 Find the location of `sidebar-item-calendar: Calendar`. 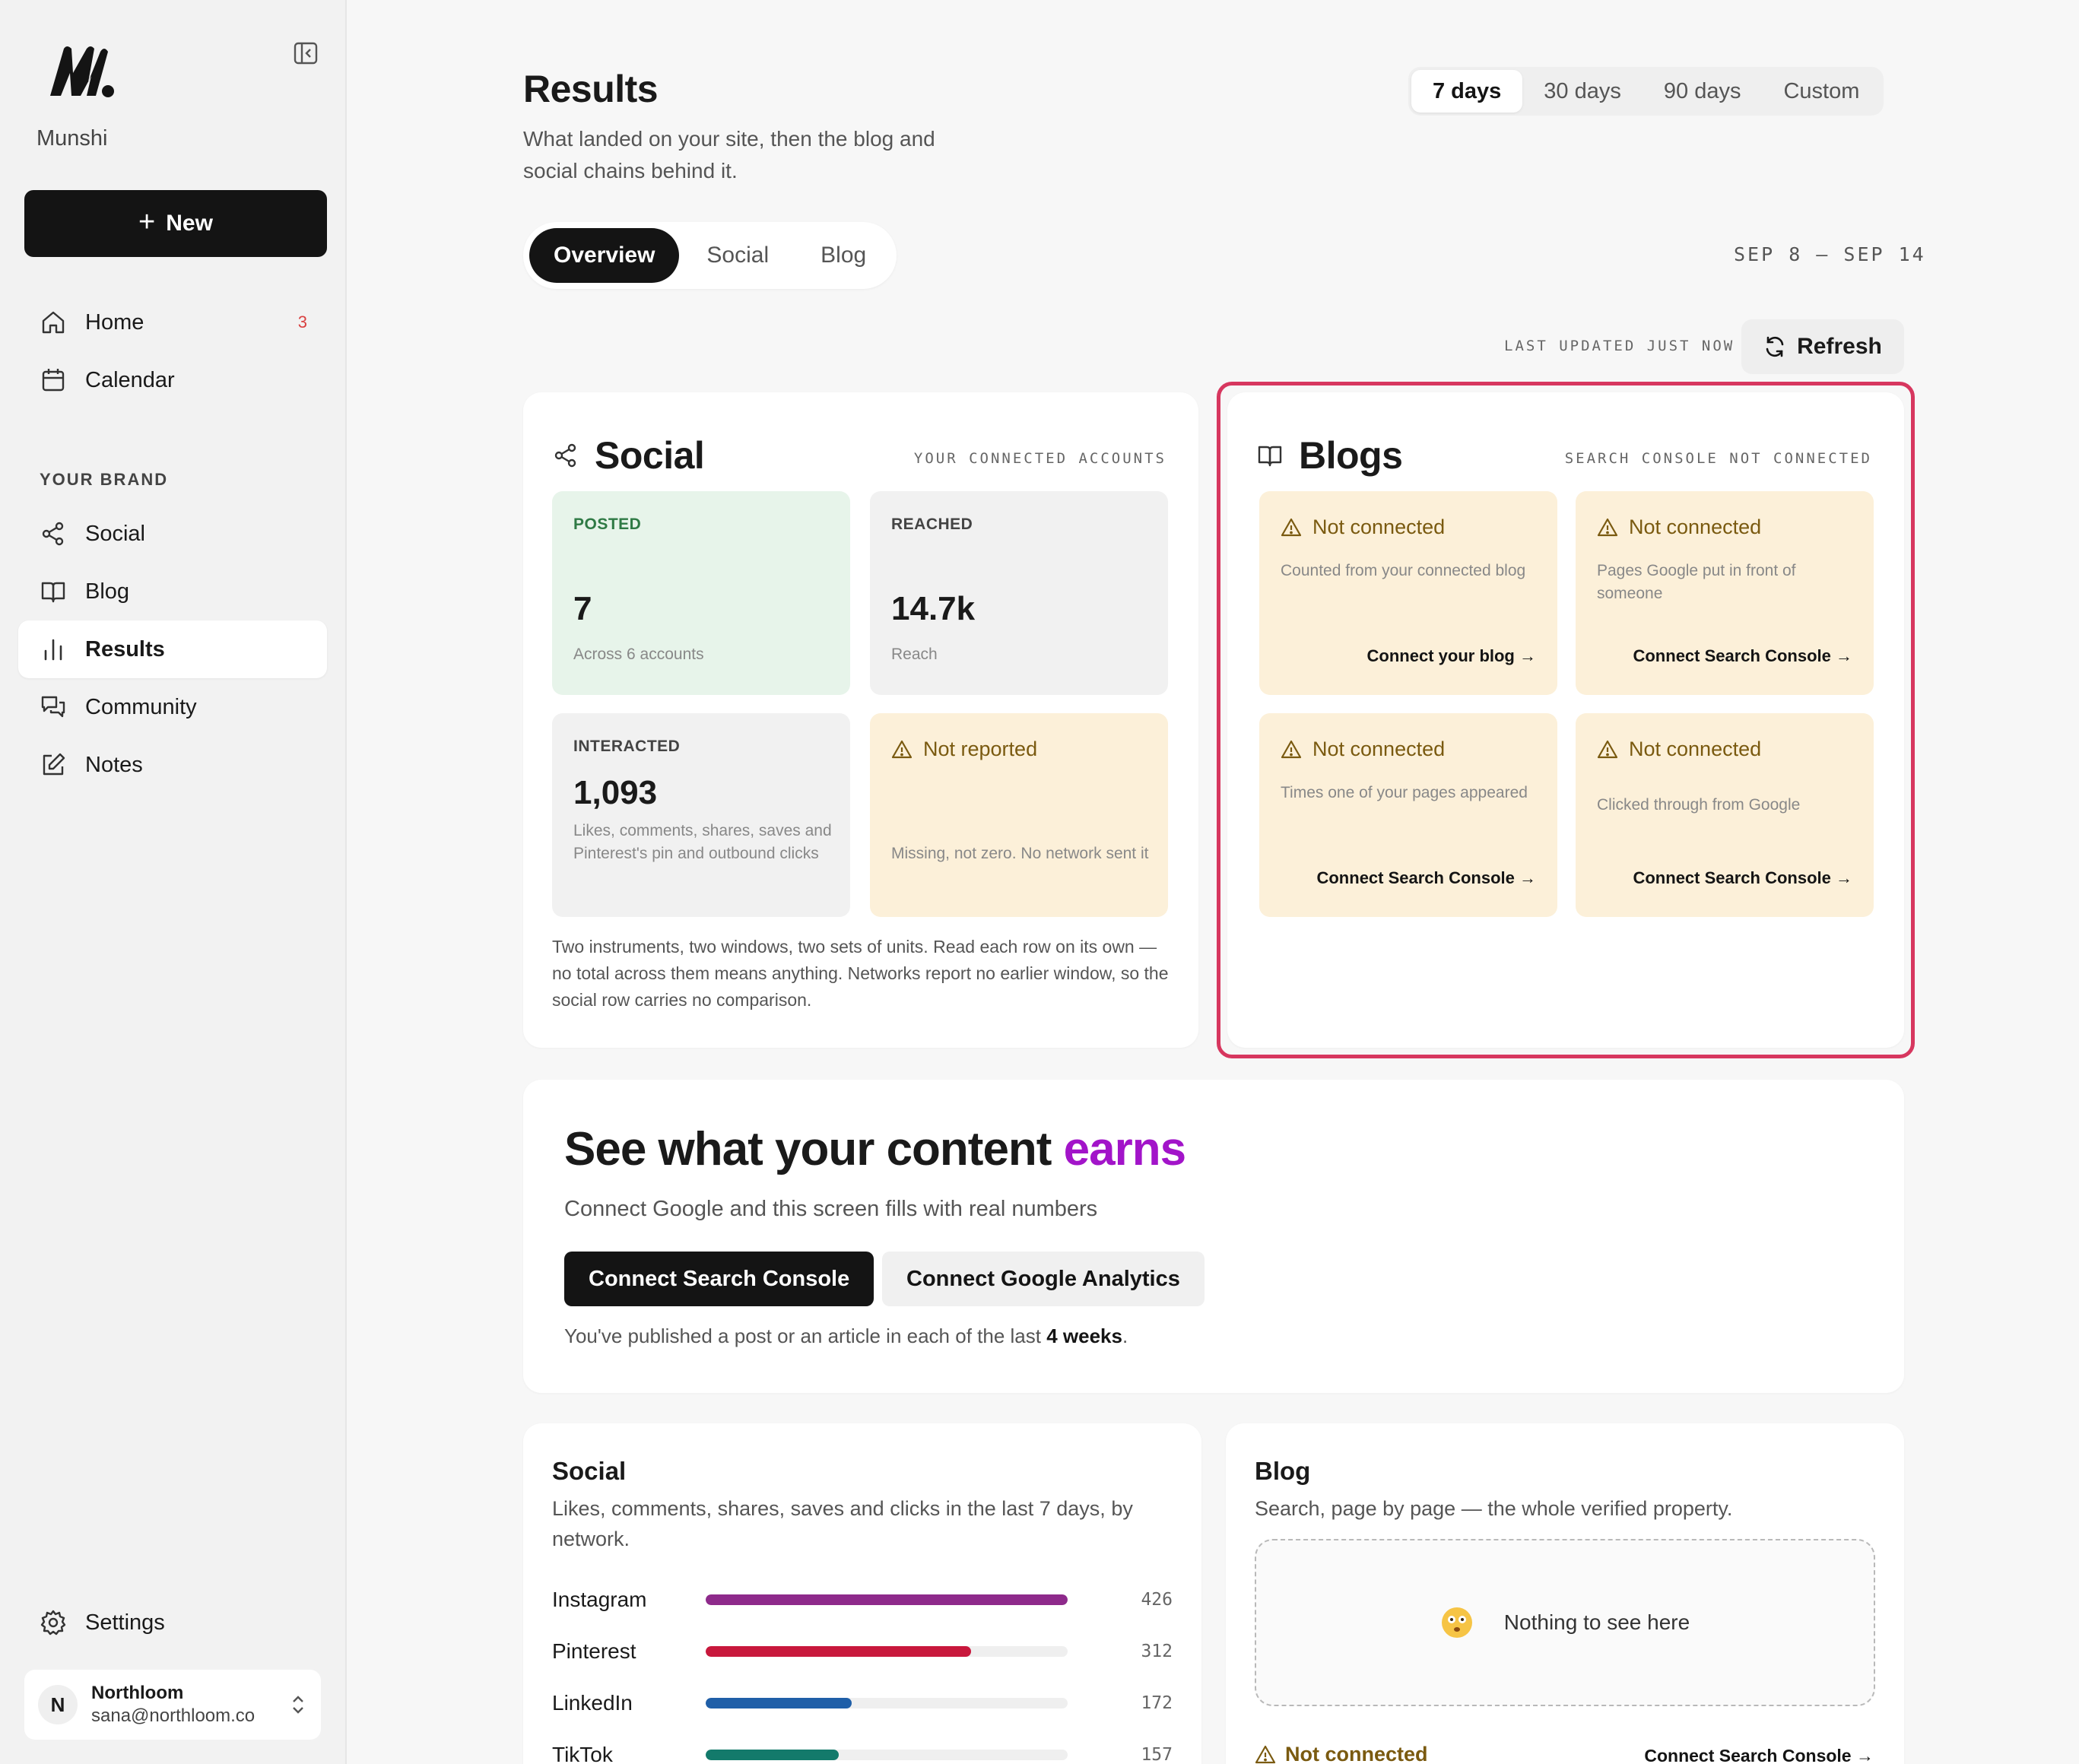

sidebar-item-calendar: Calendar is located at coordinates (172, 380).